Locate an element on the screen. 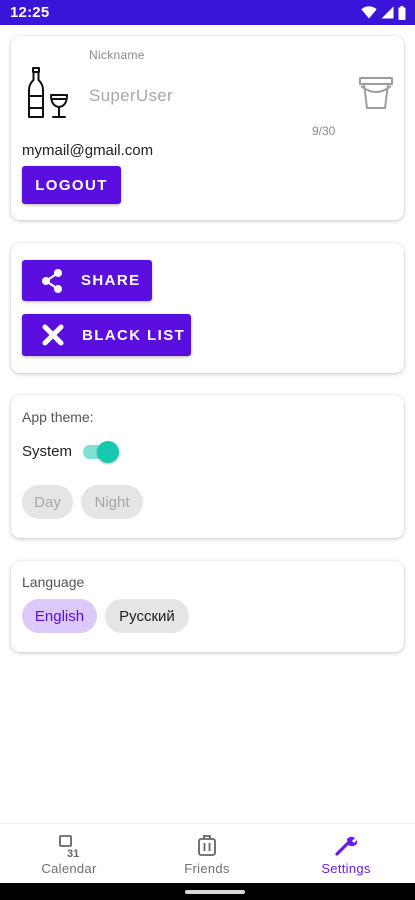  bottom-navigation: 31 Calendar Friends Settings is located at coordinates (207, 853).